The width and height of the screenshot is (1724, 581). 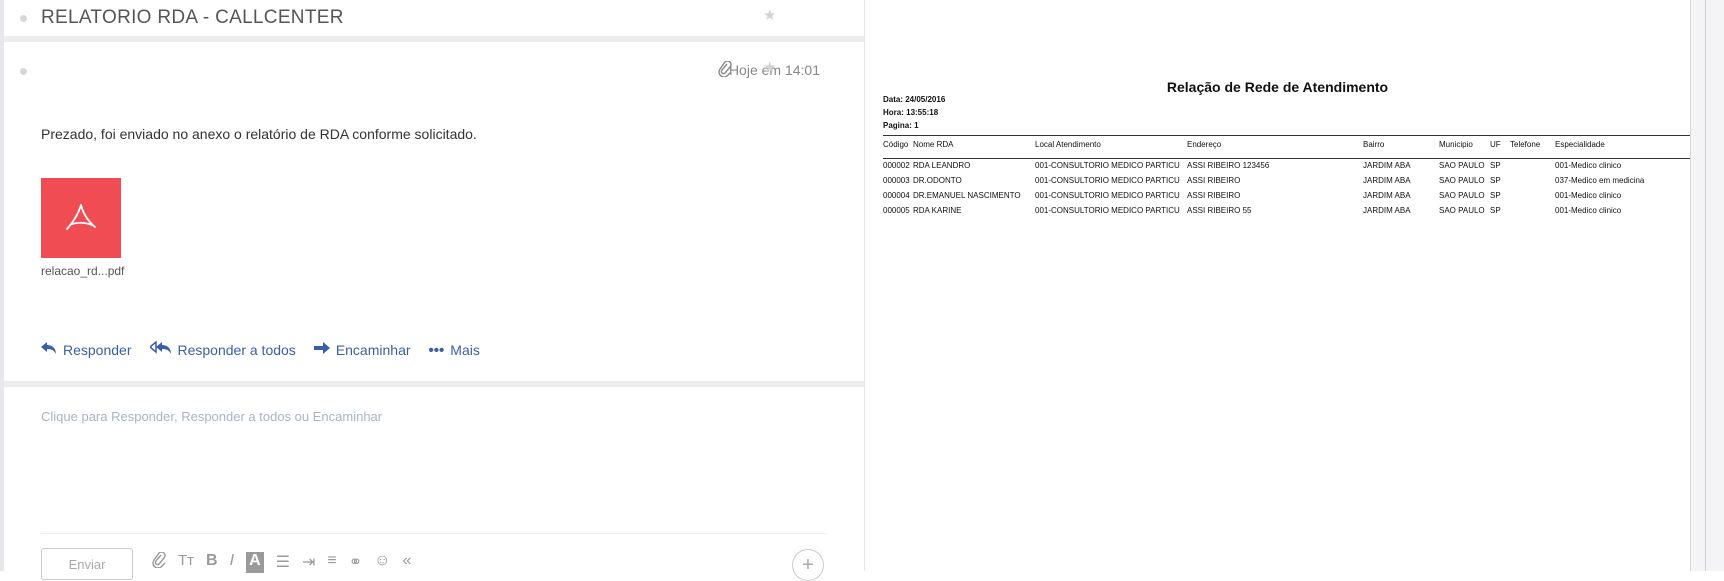 I want to click on cell-code: 000003, so click(x=896, y=180).